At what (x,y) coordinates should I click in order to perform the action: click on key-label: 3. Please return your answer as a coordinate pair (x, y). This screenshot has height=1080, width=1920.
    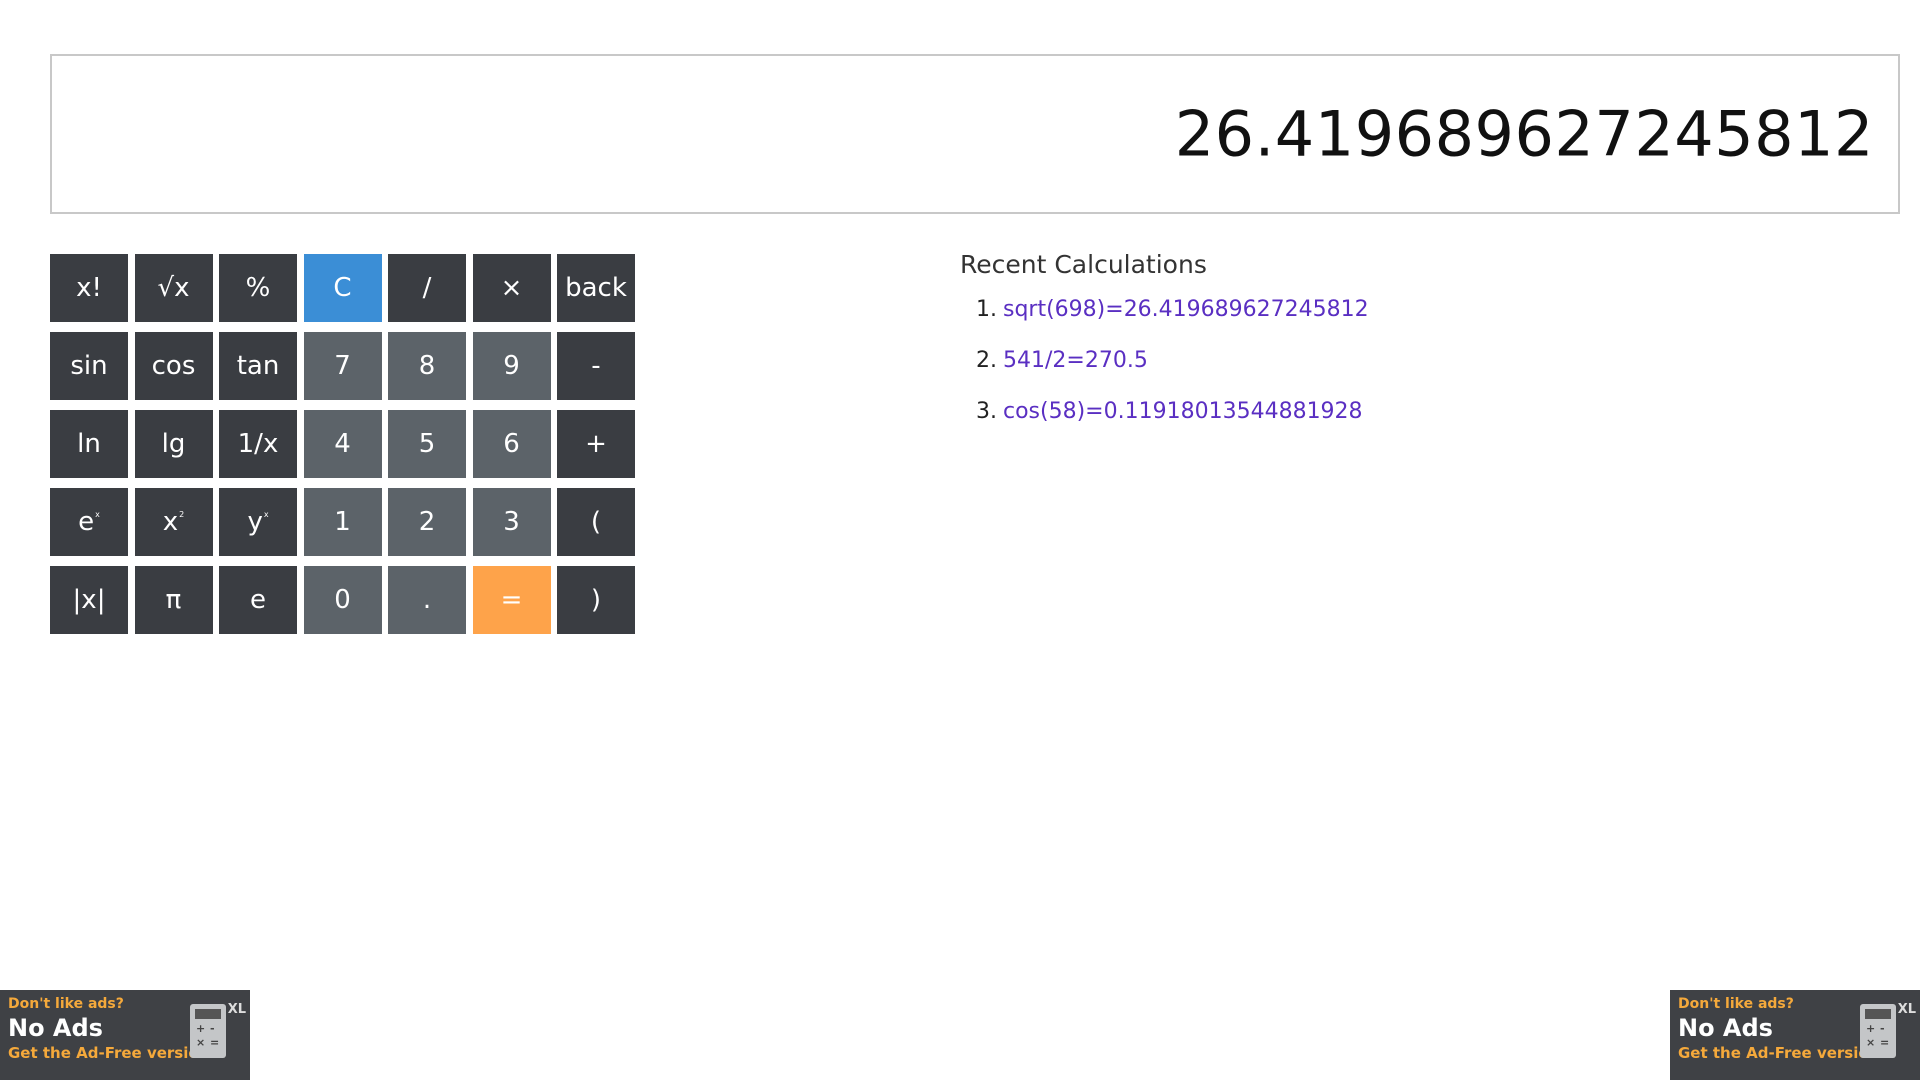
    Looking at the image, I should click on (511, 522).